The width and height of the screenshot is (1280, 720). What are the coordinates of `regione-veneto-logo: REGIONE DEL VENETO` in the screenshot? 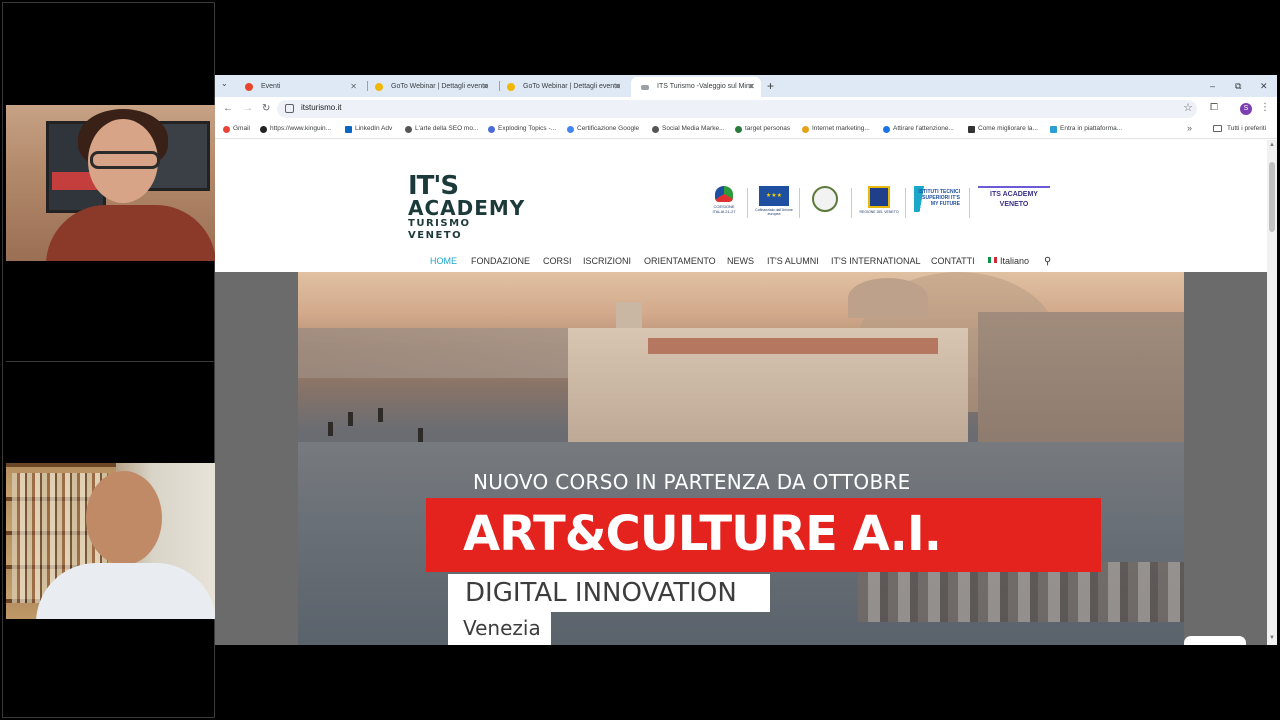 It's located at (879, 203).